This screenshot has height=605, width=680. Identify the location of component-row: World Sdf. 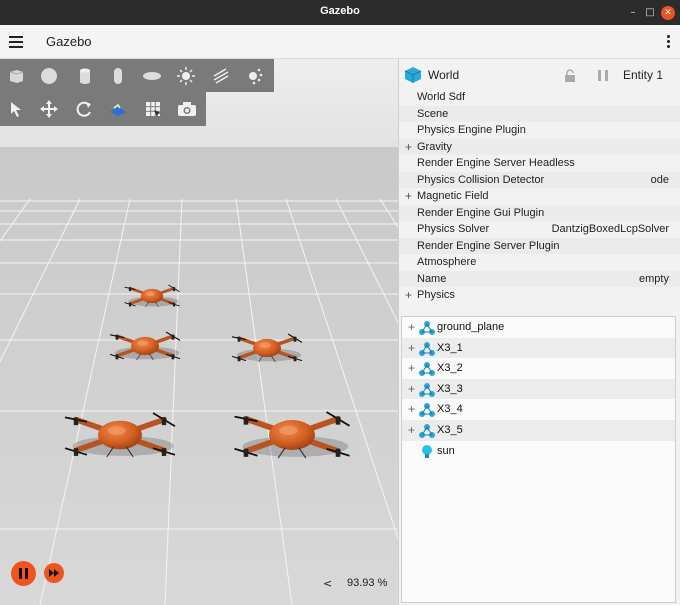
(539, 97).